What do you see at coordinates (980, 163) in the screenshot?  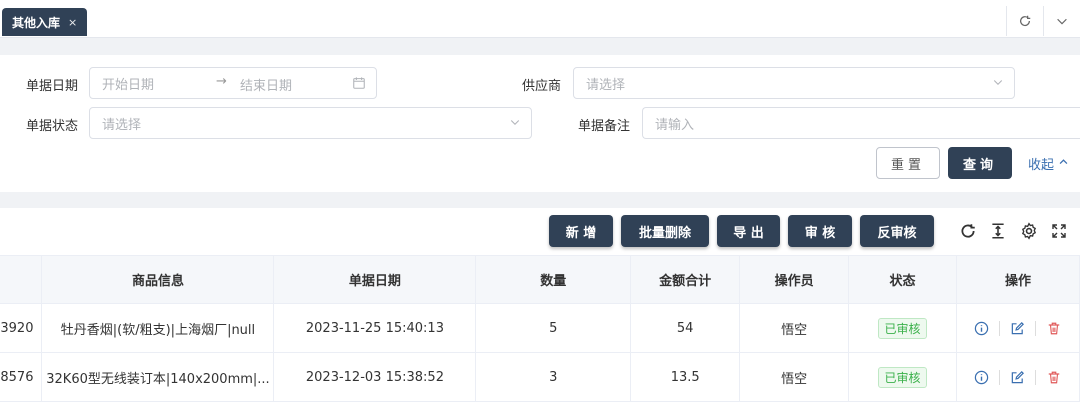 I see `query-button: 查询` at bounding box center [980, 163].